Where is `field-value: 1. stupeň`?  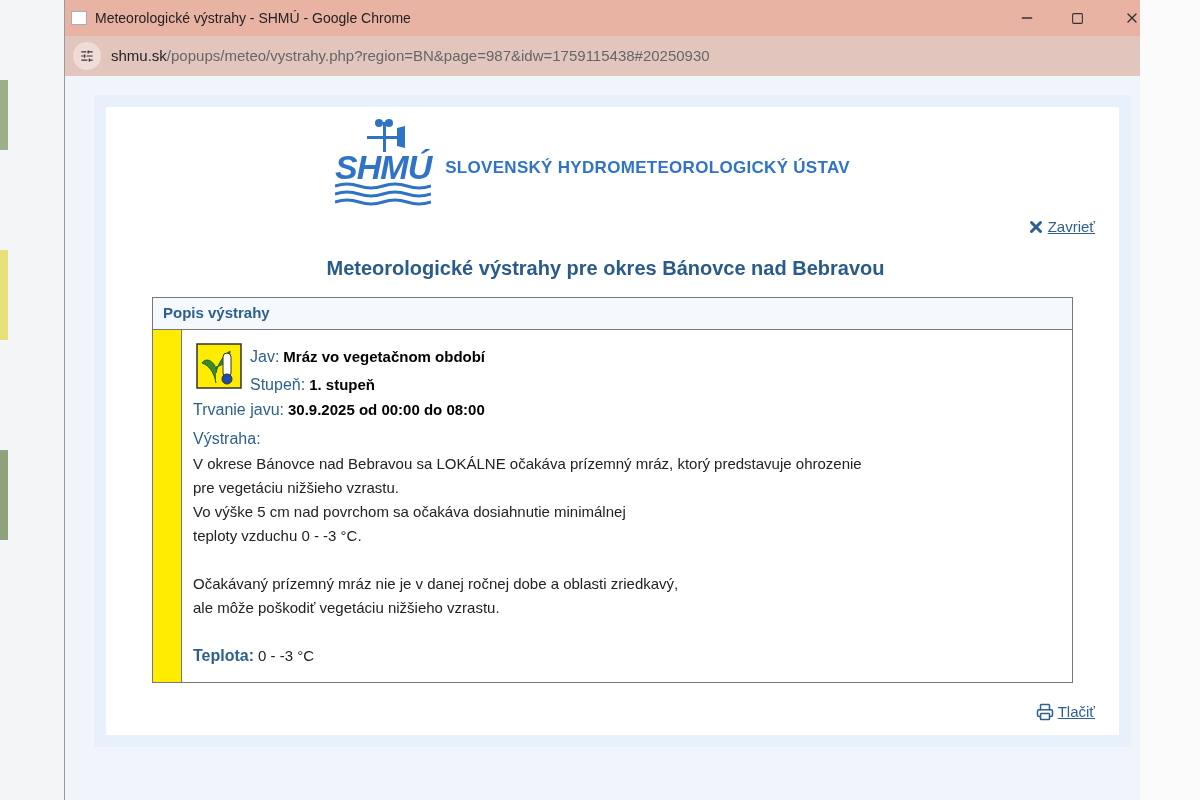 field-value: 1. stupeň is located at coordinates (342, 384).